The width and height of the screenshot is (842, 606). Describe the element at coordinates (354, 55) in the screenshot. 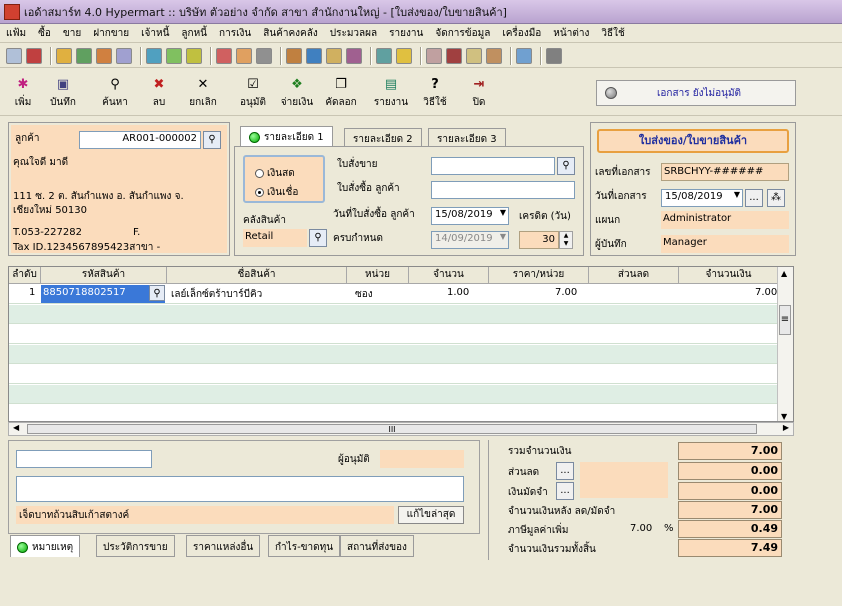

I see `module-n-icon` at that location.